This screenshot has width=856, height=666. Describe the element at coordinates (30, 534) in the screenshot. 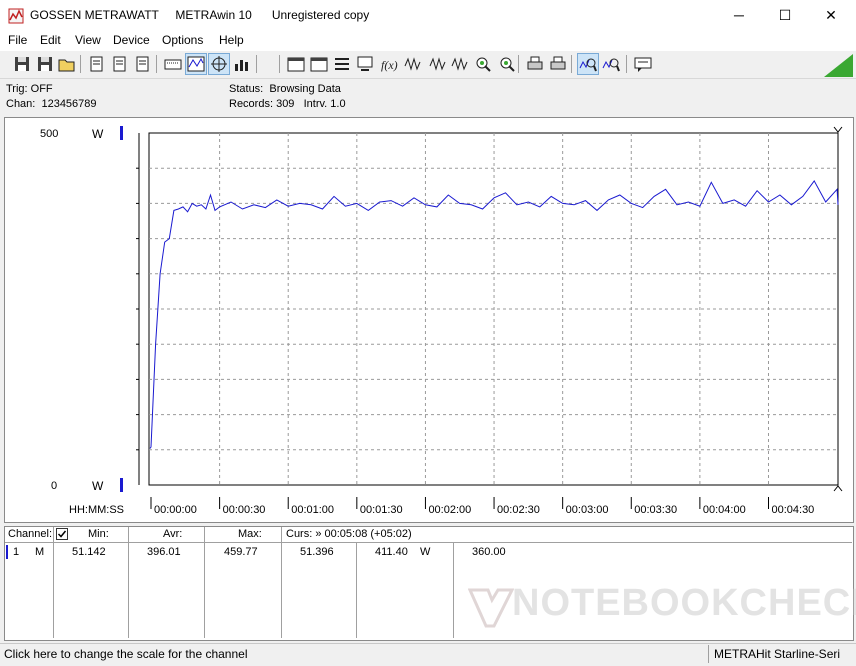

I see `header-channel: Channel:` at that location.